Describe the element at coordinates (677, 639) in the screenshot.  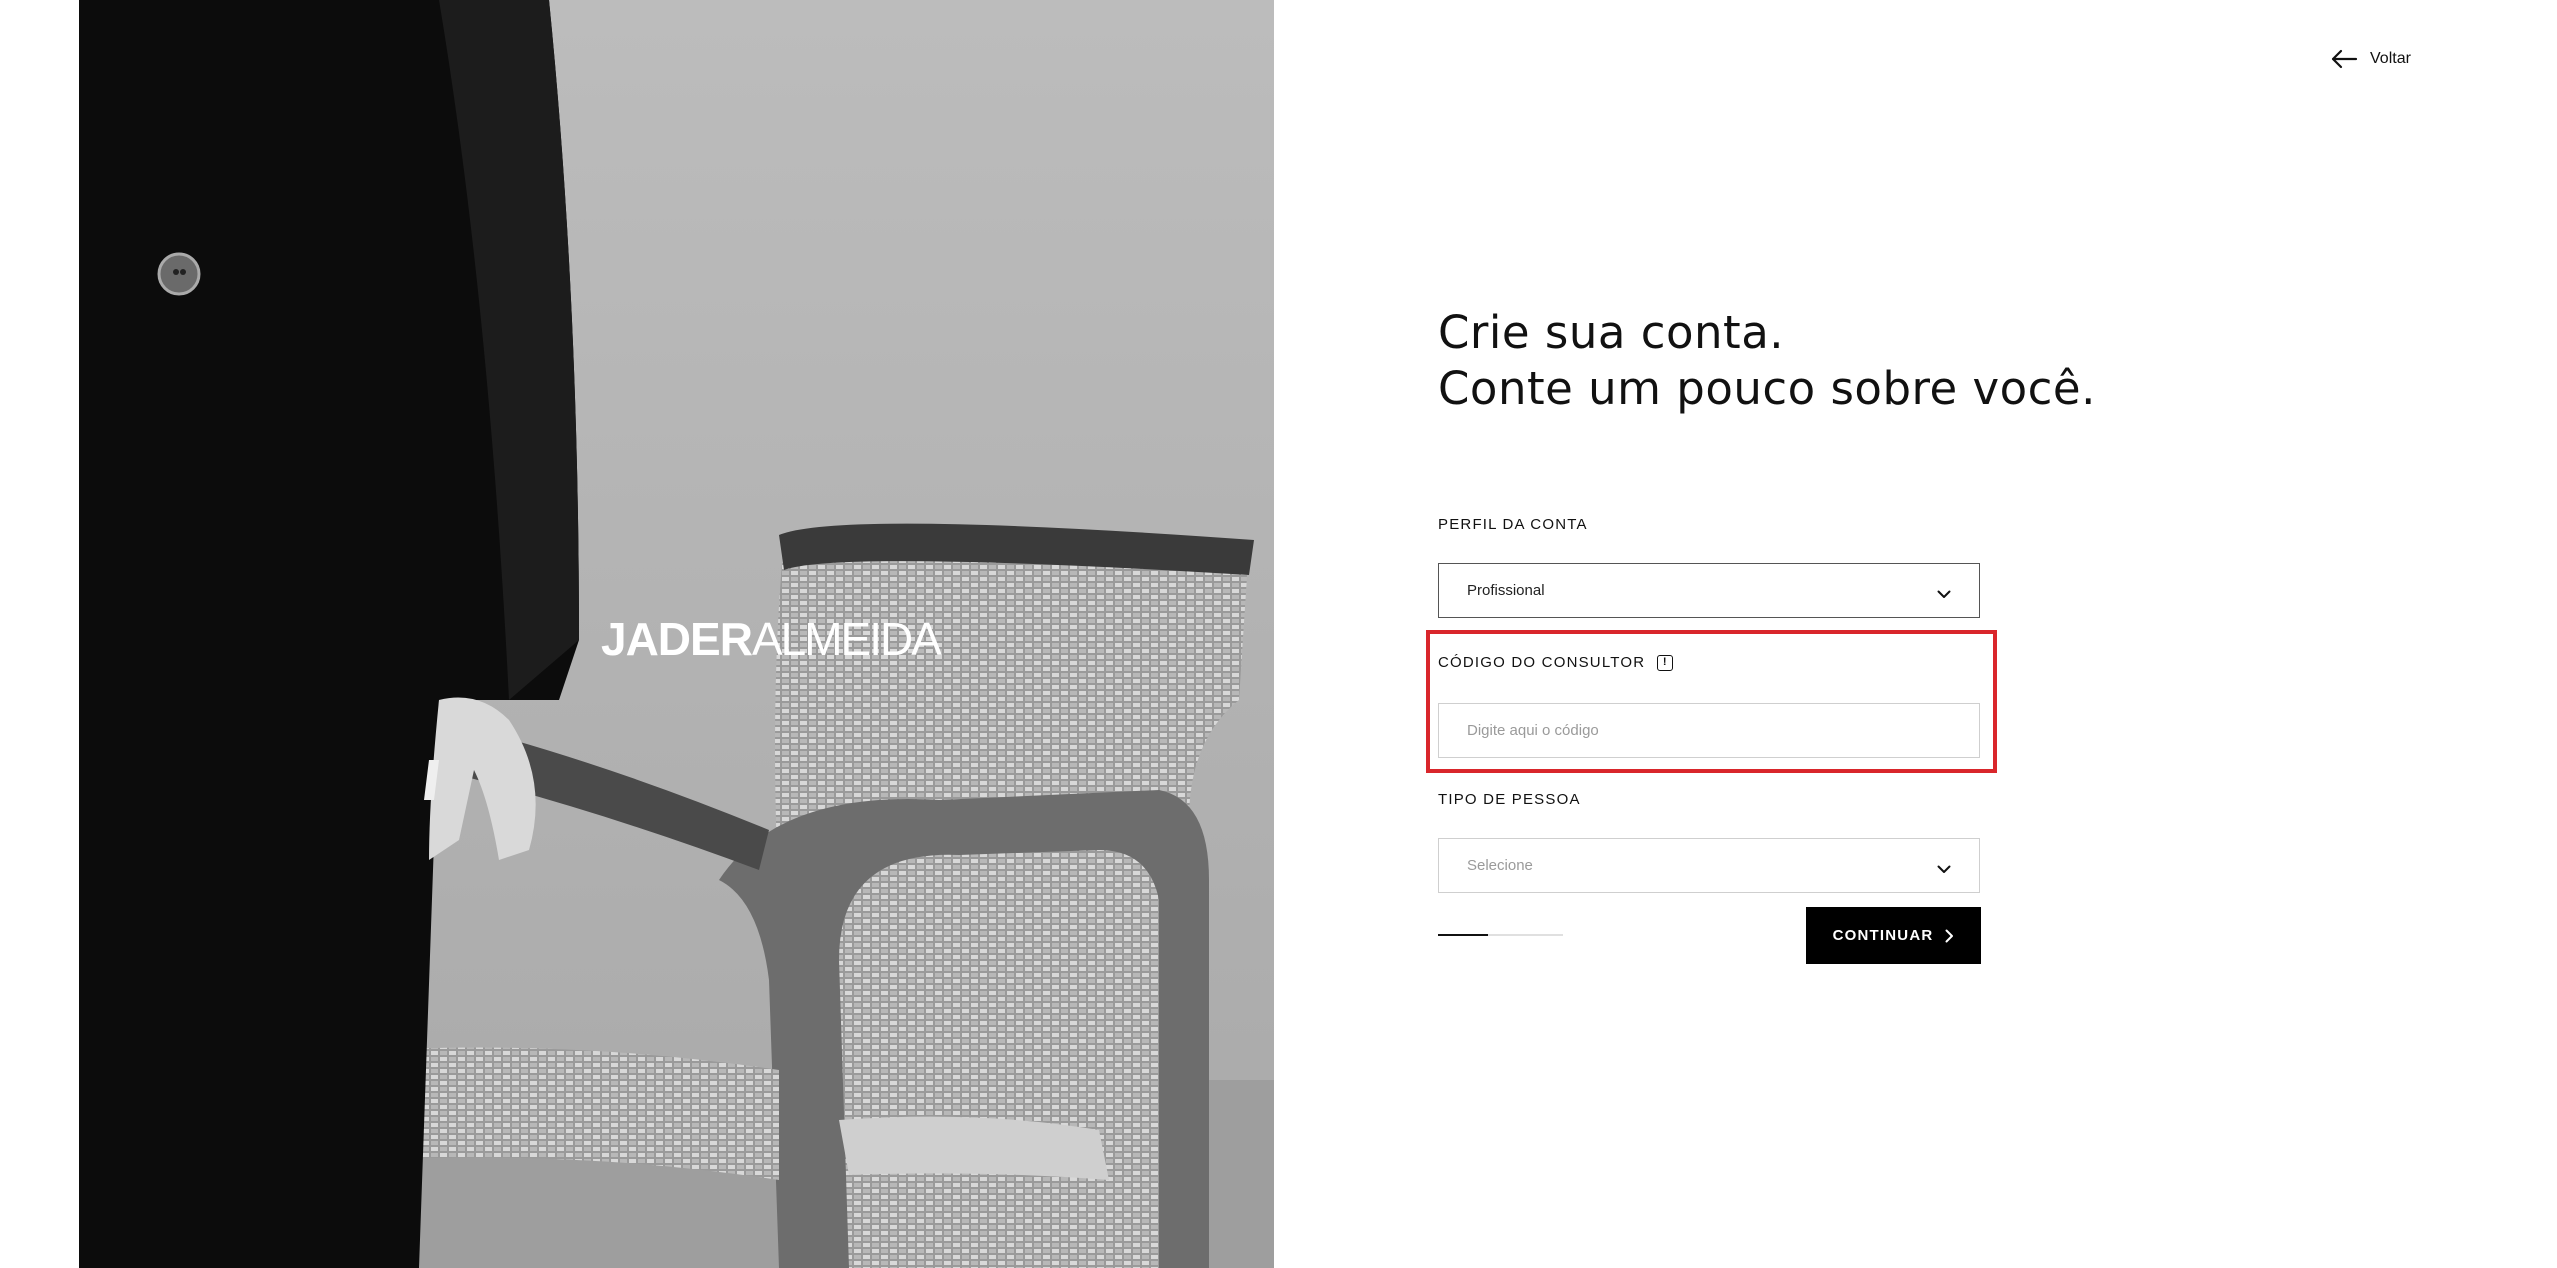
I see `brand-logo-bold: JADER` at that location.